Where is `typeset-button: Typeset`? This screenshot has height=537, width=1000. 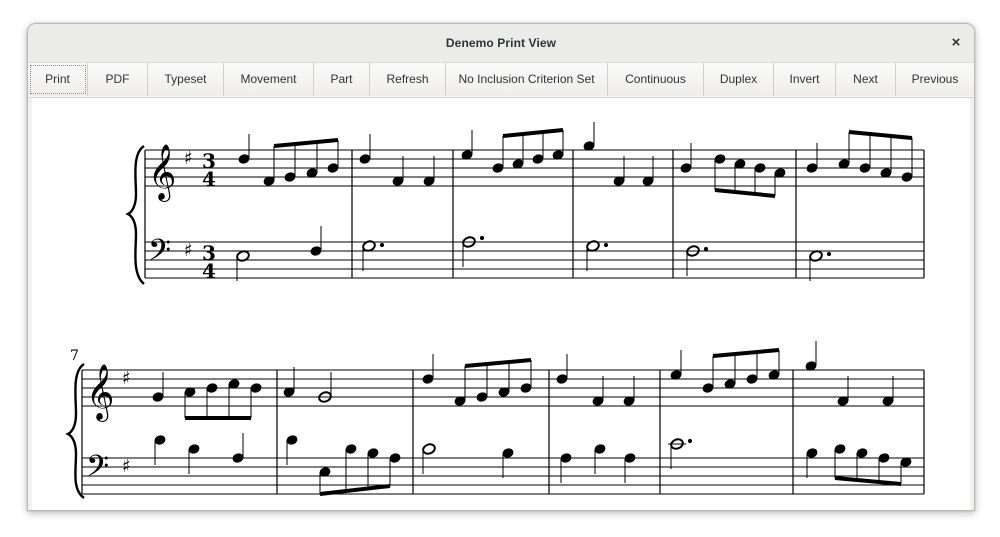 typeset-button: Typeset is located at coordinates (186, 79).